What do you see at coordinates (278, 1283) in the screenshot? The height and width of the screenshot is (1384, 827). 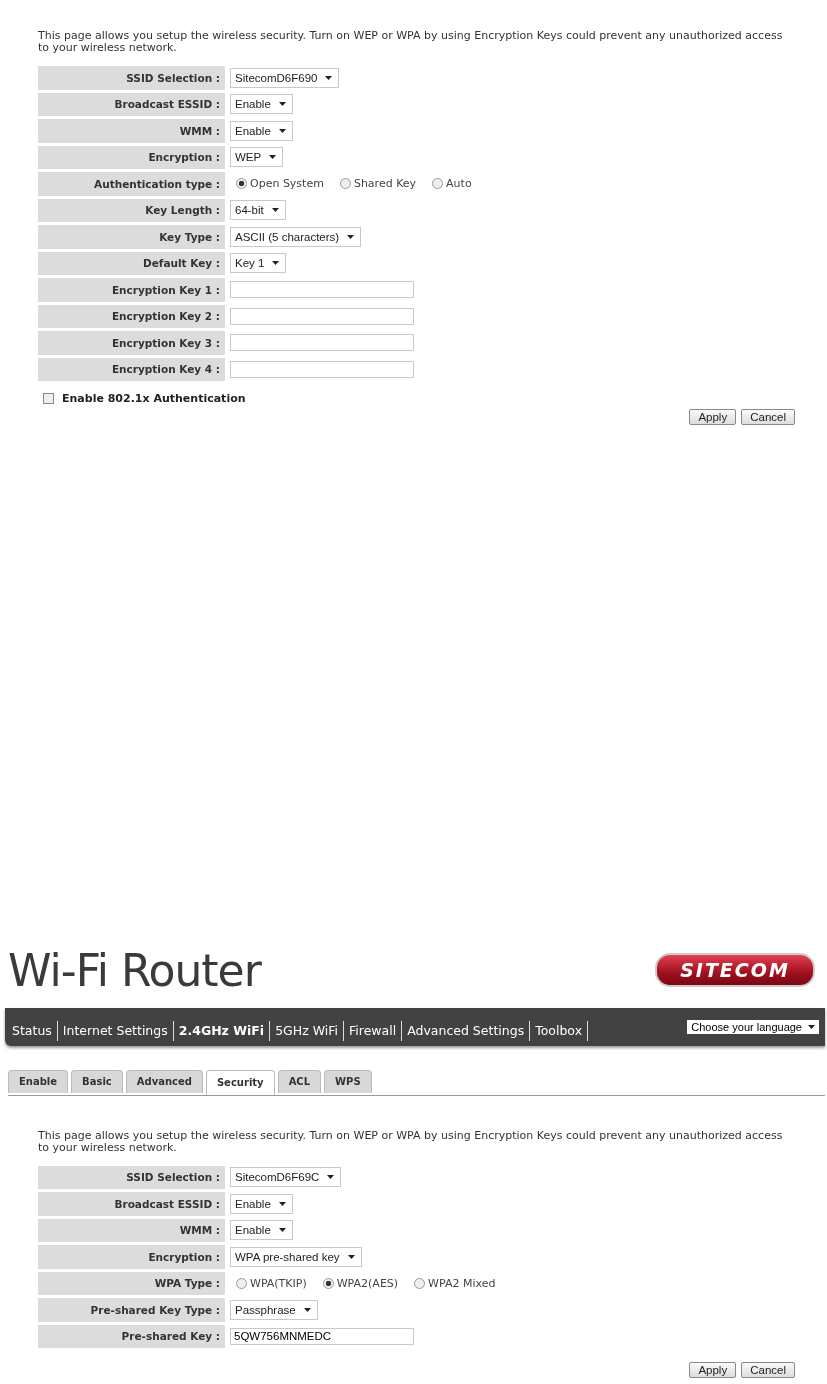 I see `radio-label: WPA(TKIP)` at bounding box center [278, 1283].